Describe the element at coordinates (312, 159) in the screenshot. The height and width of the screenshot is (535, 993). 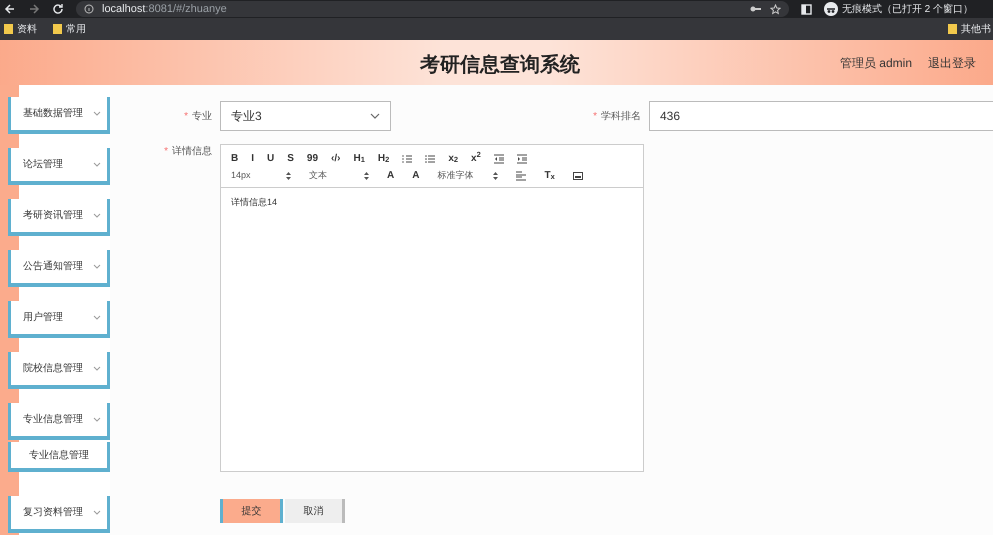
I see `toolbar-button: 99` at that location.